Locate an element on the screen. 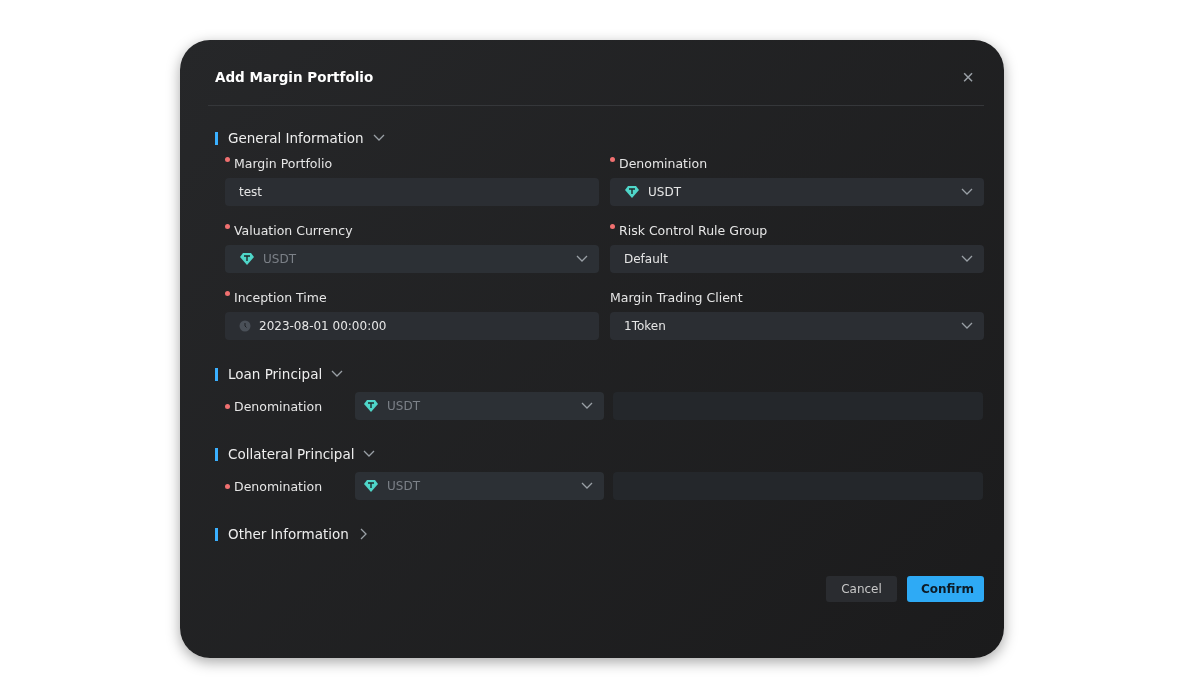 Image resolution: width=1184 pixels, height=698 pixels. field-value: 1Token is located at coordinates (645, 326).